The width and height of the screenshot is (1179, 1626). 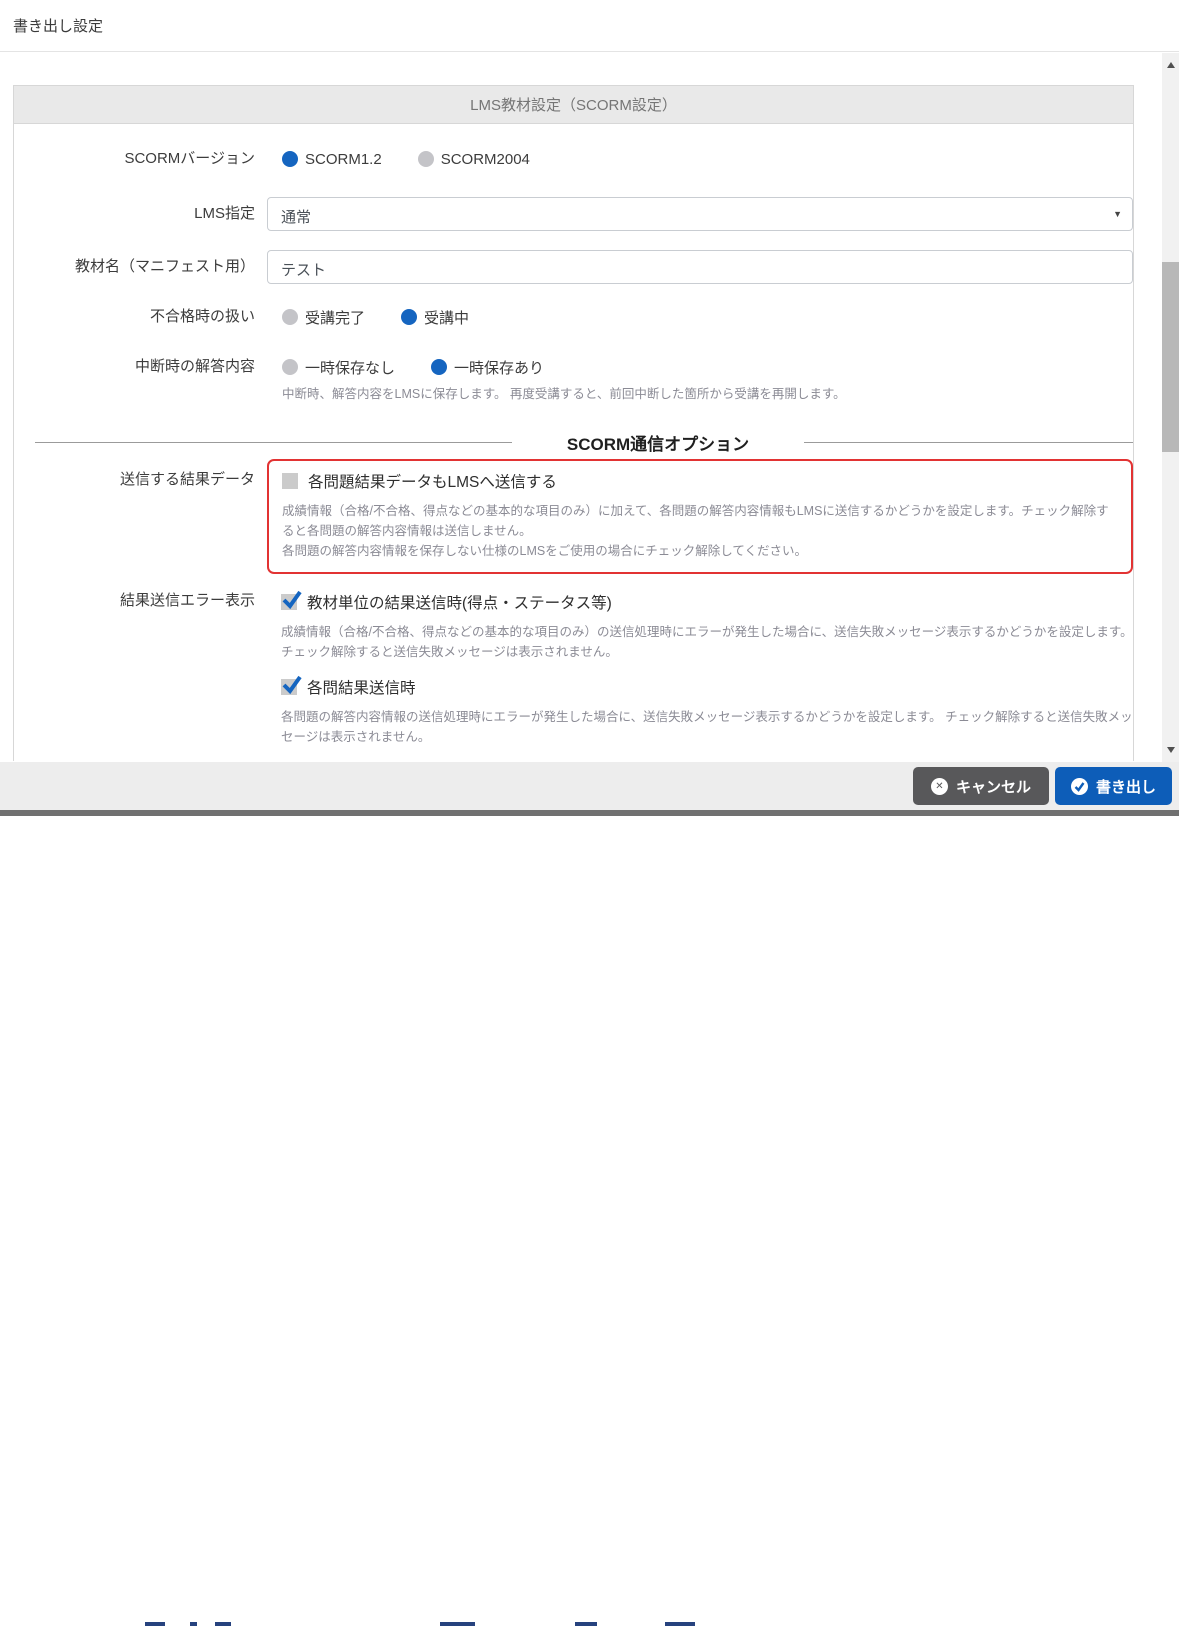 I want to click on close-circle-icon: ✕, so click(x=939, y=786).